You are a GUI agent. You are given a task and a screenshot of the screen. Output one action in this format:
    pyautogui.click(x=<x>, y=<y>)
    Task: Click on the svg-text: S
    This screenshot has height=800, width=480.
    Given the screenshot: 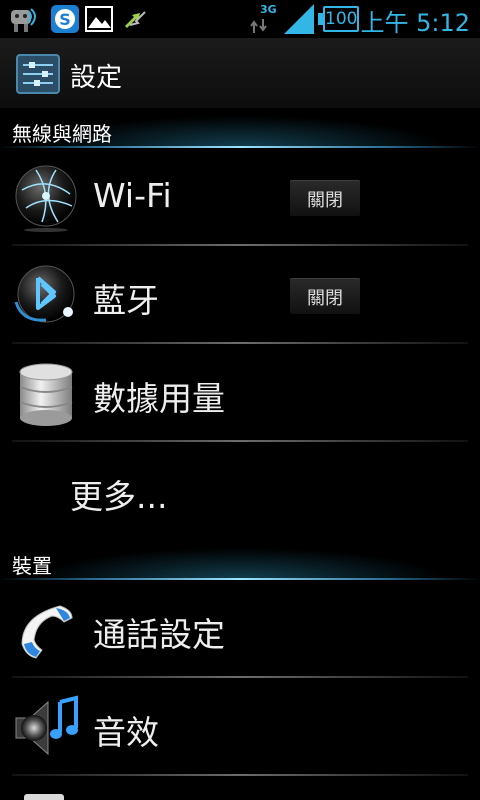 What is the action you would take?
    pyautogui.click(x=65, y=19)
    